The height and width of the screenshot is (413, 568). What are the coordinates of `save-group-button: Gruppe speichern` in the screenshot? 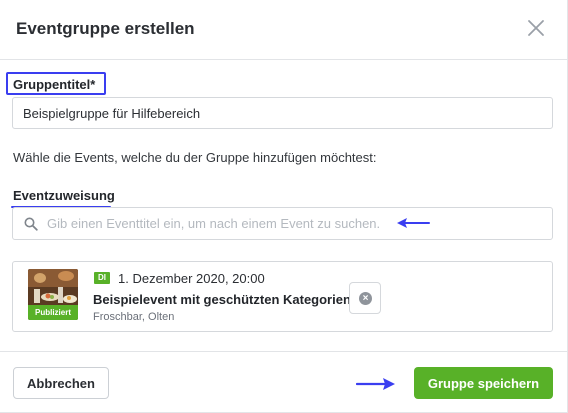 It's located at (483, 383).